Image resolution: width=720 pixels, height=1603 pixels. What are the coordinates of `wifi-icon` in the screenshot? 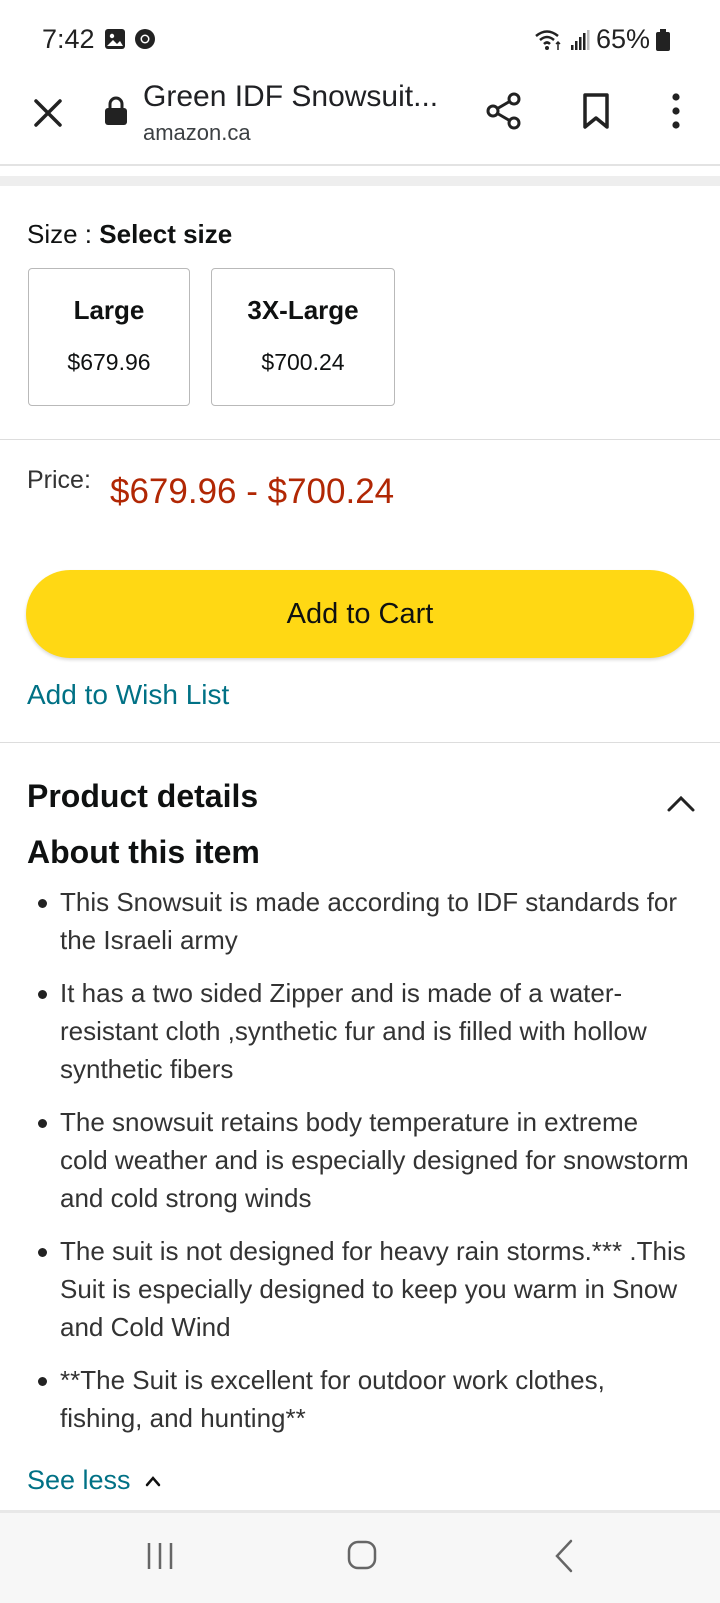 It's located at (548, 39).